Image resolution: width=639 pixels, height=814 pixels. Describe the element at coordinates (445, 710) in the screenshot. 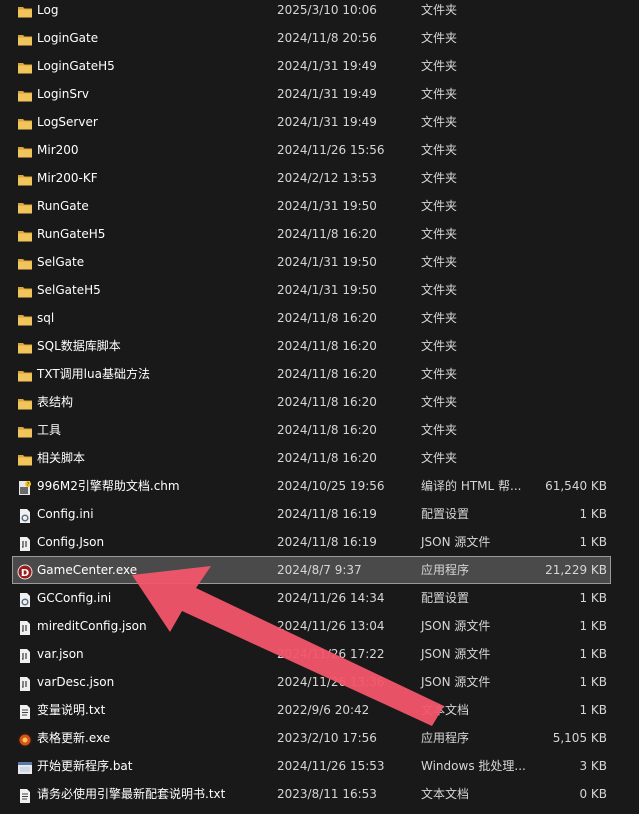

I see `file-type: 文本文档` at that location.